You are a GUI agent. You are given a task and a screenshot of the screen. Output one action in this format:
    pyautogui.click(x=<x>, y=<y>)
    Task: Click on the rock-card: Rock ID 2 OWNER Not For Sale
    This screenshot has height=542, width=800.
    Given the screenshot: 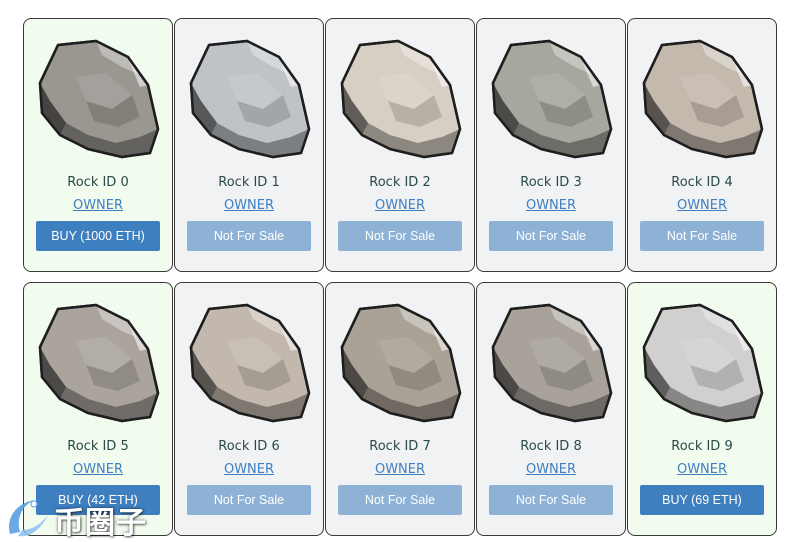 What is the action you would take?
    pyautogui.click(x=400, y=145)
    